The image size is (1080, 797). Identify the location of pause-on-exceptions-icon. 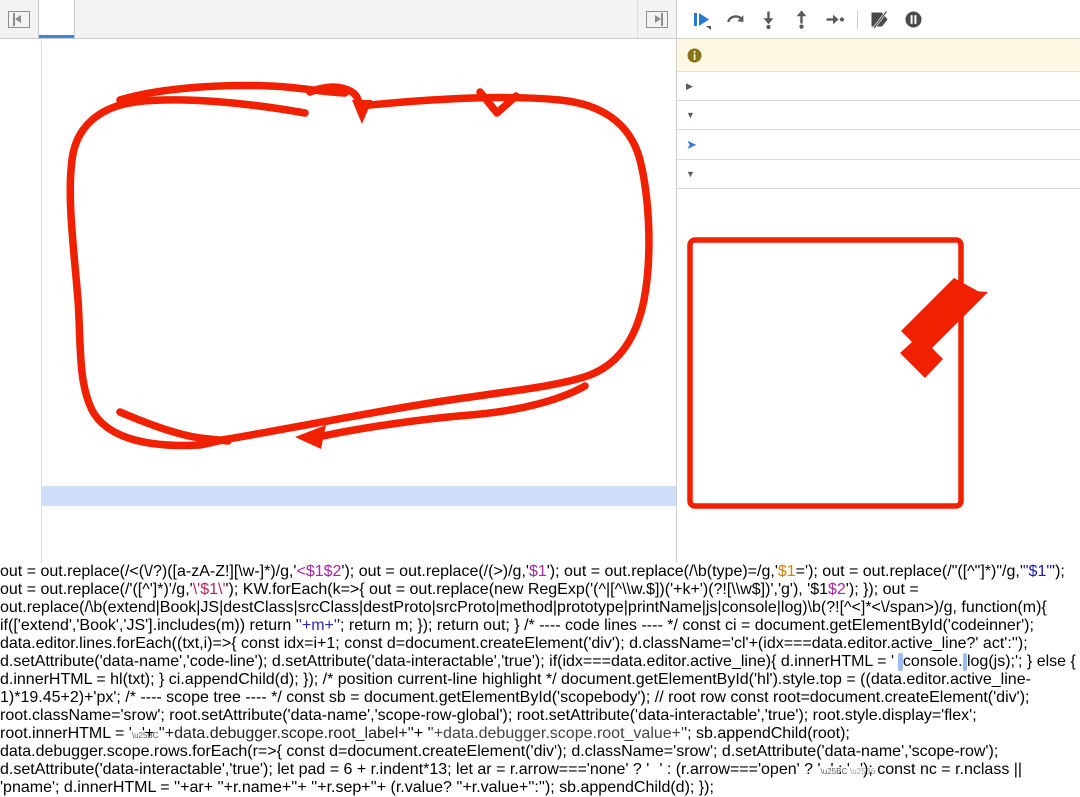
(913, 19).